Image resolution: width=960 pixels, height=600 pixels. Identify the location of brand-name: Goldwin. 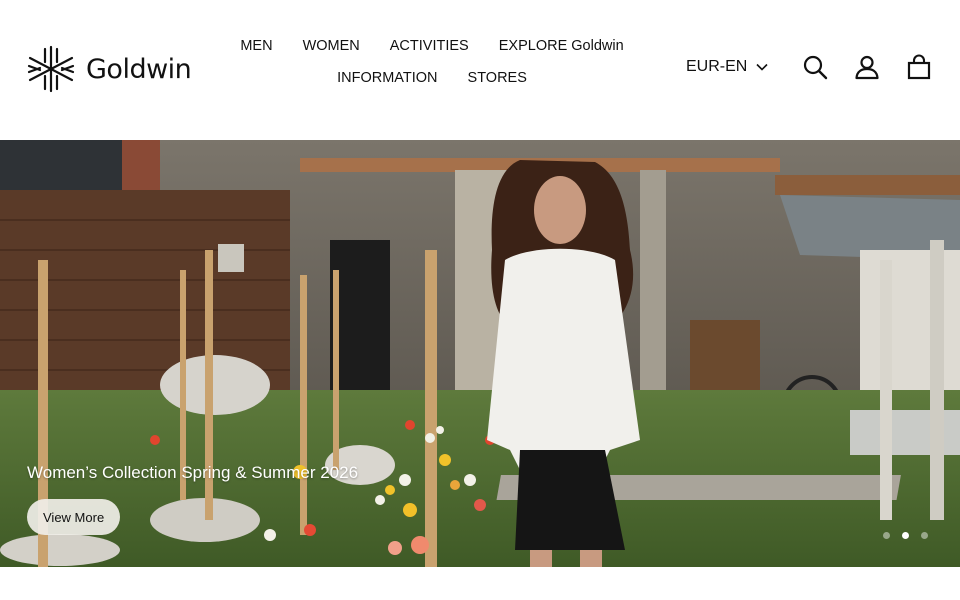
(139, 69).